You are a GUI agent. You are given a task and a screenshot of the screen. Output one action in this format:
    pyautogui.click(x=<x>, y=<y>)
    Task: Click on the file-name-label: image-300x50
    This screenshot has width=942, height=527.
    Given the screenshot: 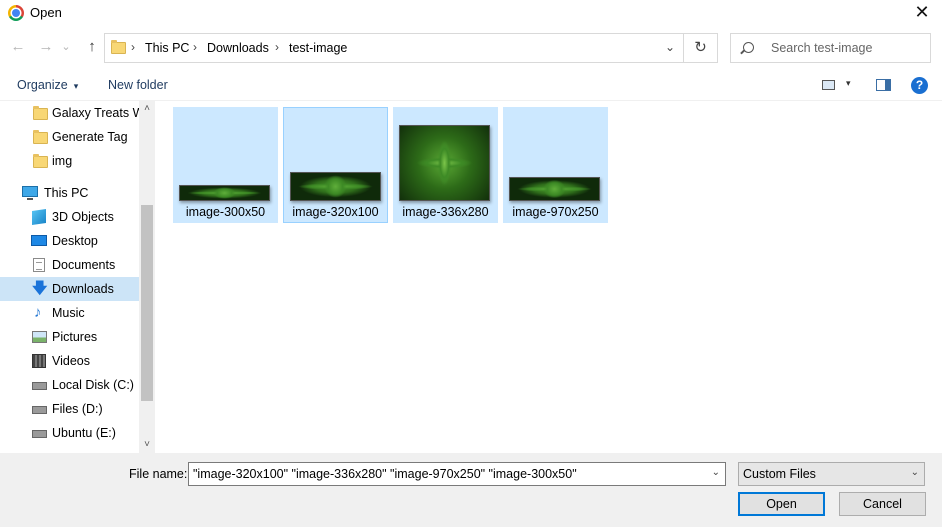 What is the action you would take?
    pyautogui.click(x=225, y=212)
    